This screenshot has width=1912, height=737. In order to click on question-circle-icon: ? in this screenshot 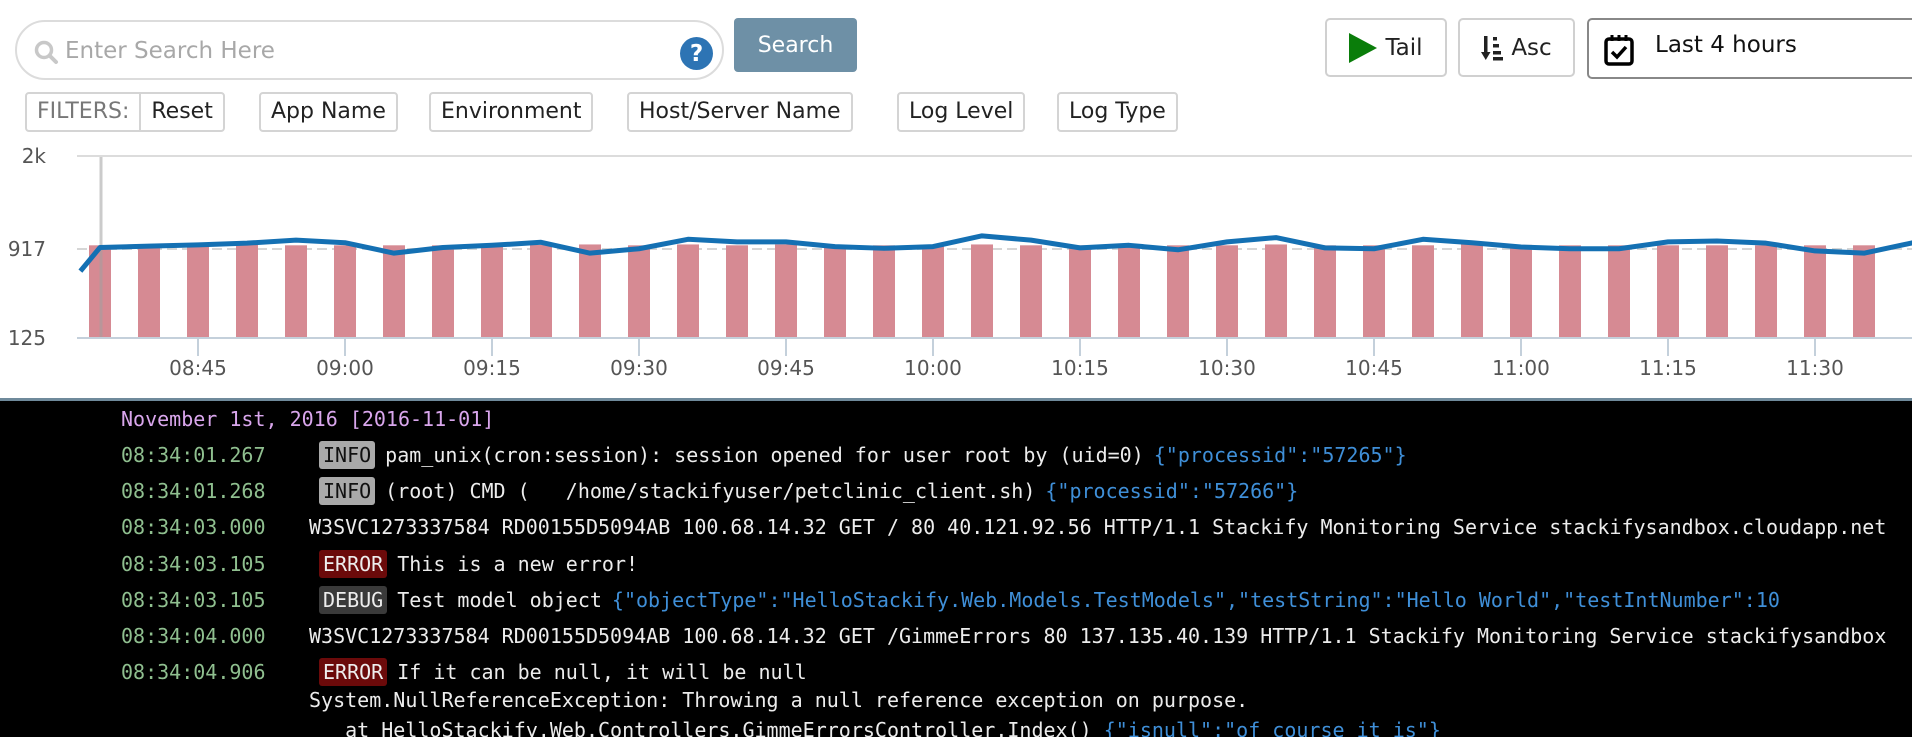, I will do `click(696, 53)`.